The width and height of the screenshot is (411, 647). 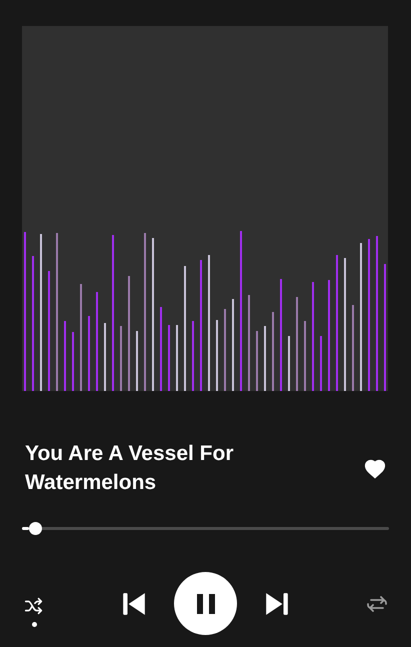 What do you see at coordinates (277, 603) in the screenshot?
I see `next-button` at bounding box center [277, 603].